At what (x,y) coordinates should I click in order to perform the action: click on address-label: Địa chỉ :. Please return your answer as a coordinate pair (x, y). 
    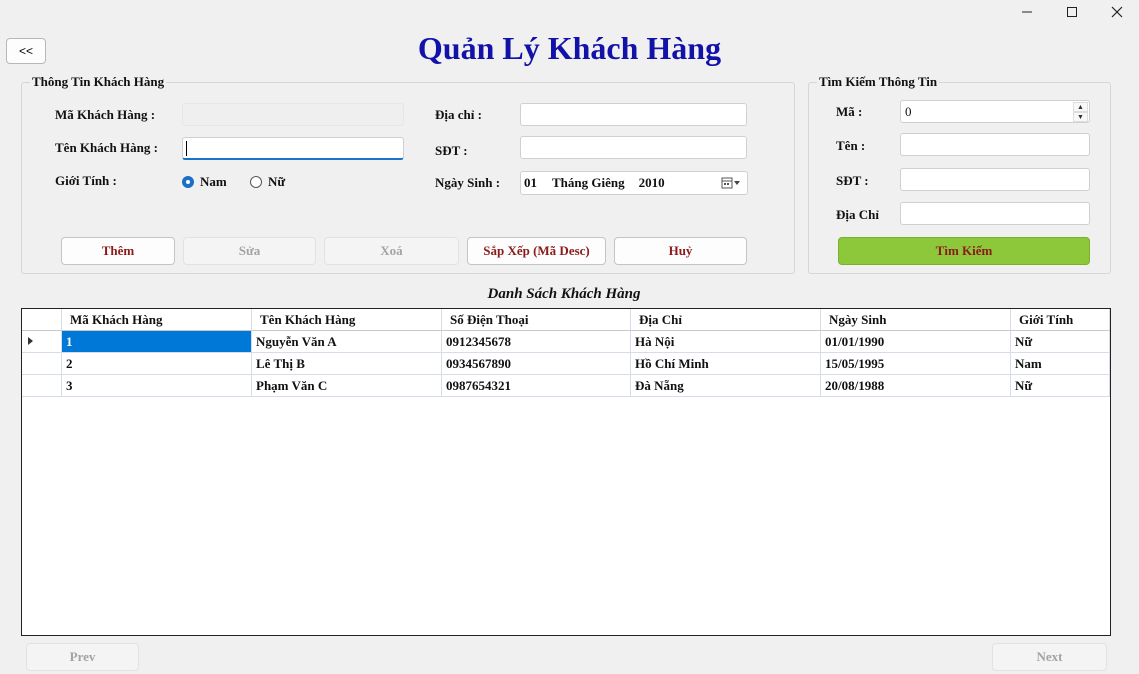
    Looking at the image, I should click on (458, 114).